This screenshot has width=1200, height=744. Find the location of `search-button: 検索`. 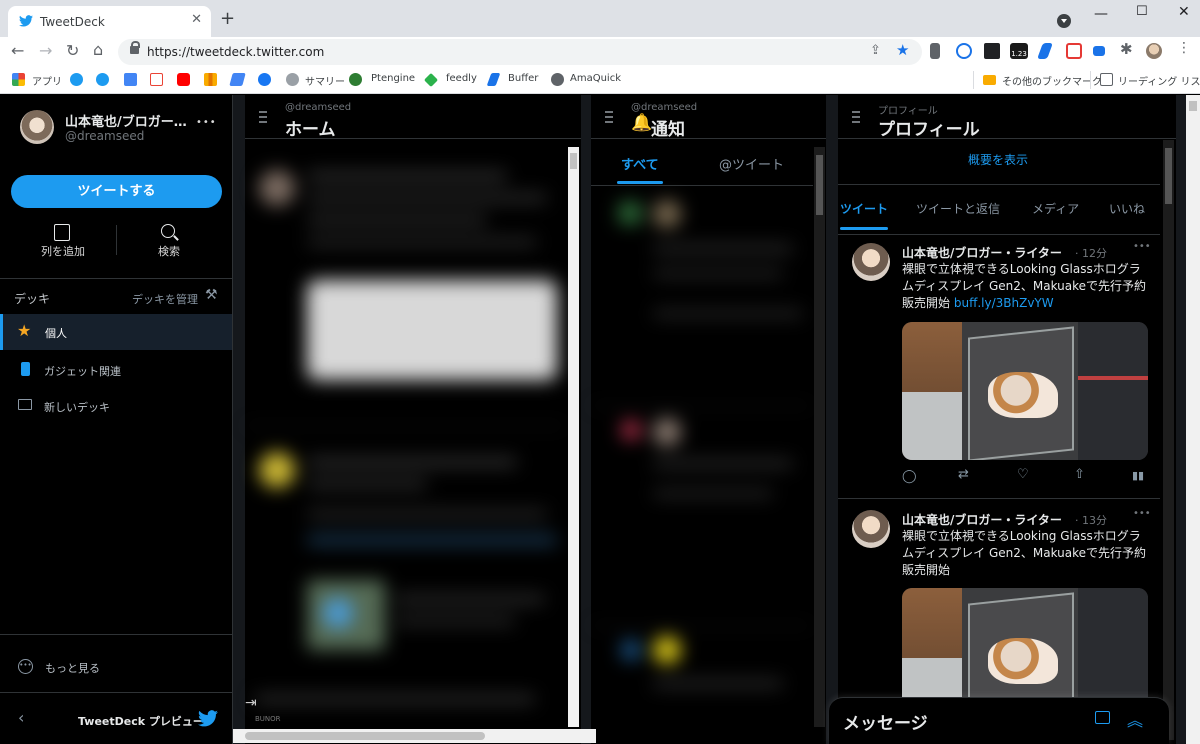

search-button: 検索 is located at coordinates (173, 241).